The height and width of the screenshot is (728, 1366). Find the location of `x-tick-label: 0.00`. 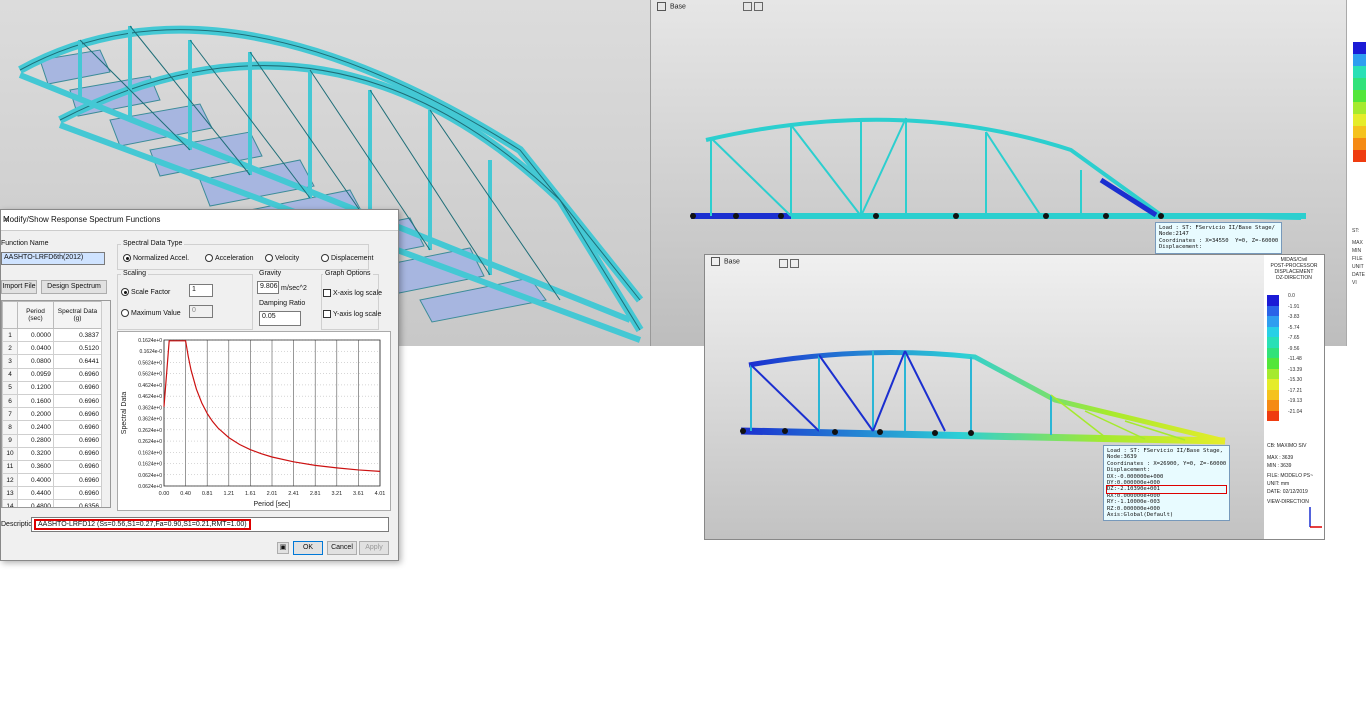

x-tick-label: 0.00 is located at coordinates (164, 494).